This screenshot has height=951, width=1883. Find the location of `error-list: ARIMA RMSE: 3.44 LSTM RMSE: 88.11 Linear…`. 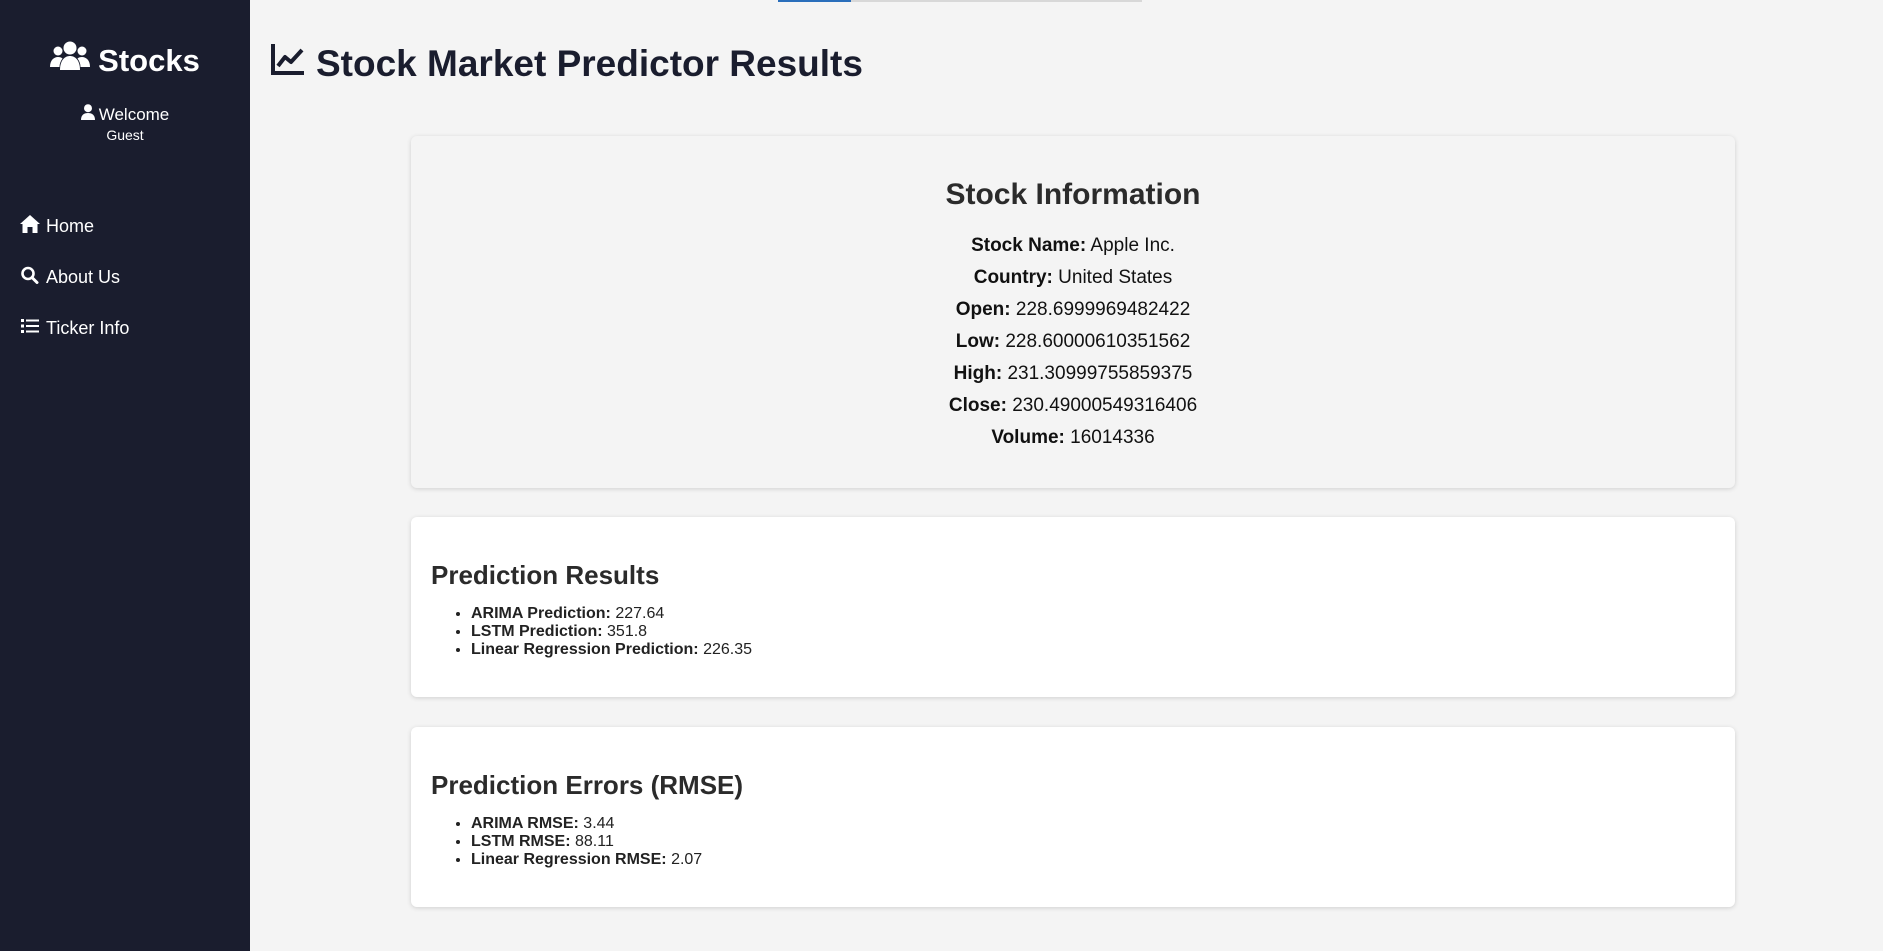

error-list: ARIMA RMSE: 3.44 LSTM RMSE: 88.11 Linear… is located at coordinates (1073, 842).